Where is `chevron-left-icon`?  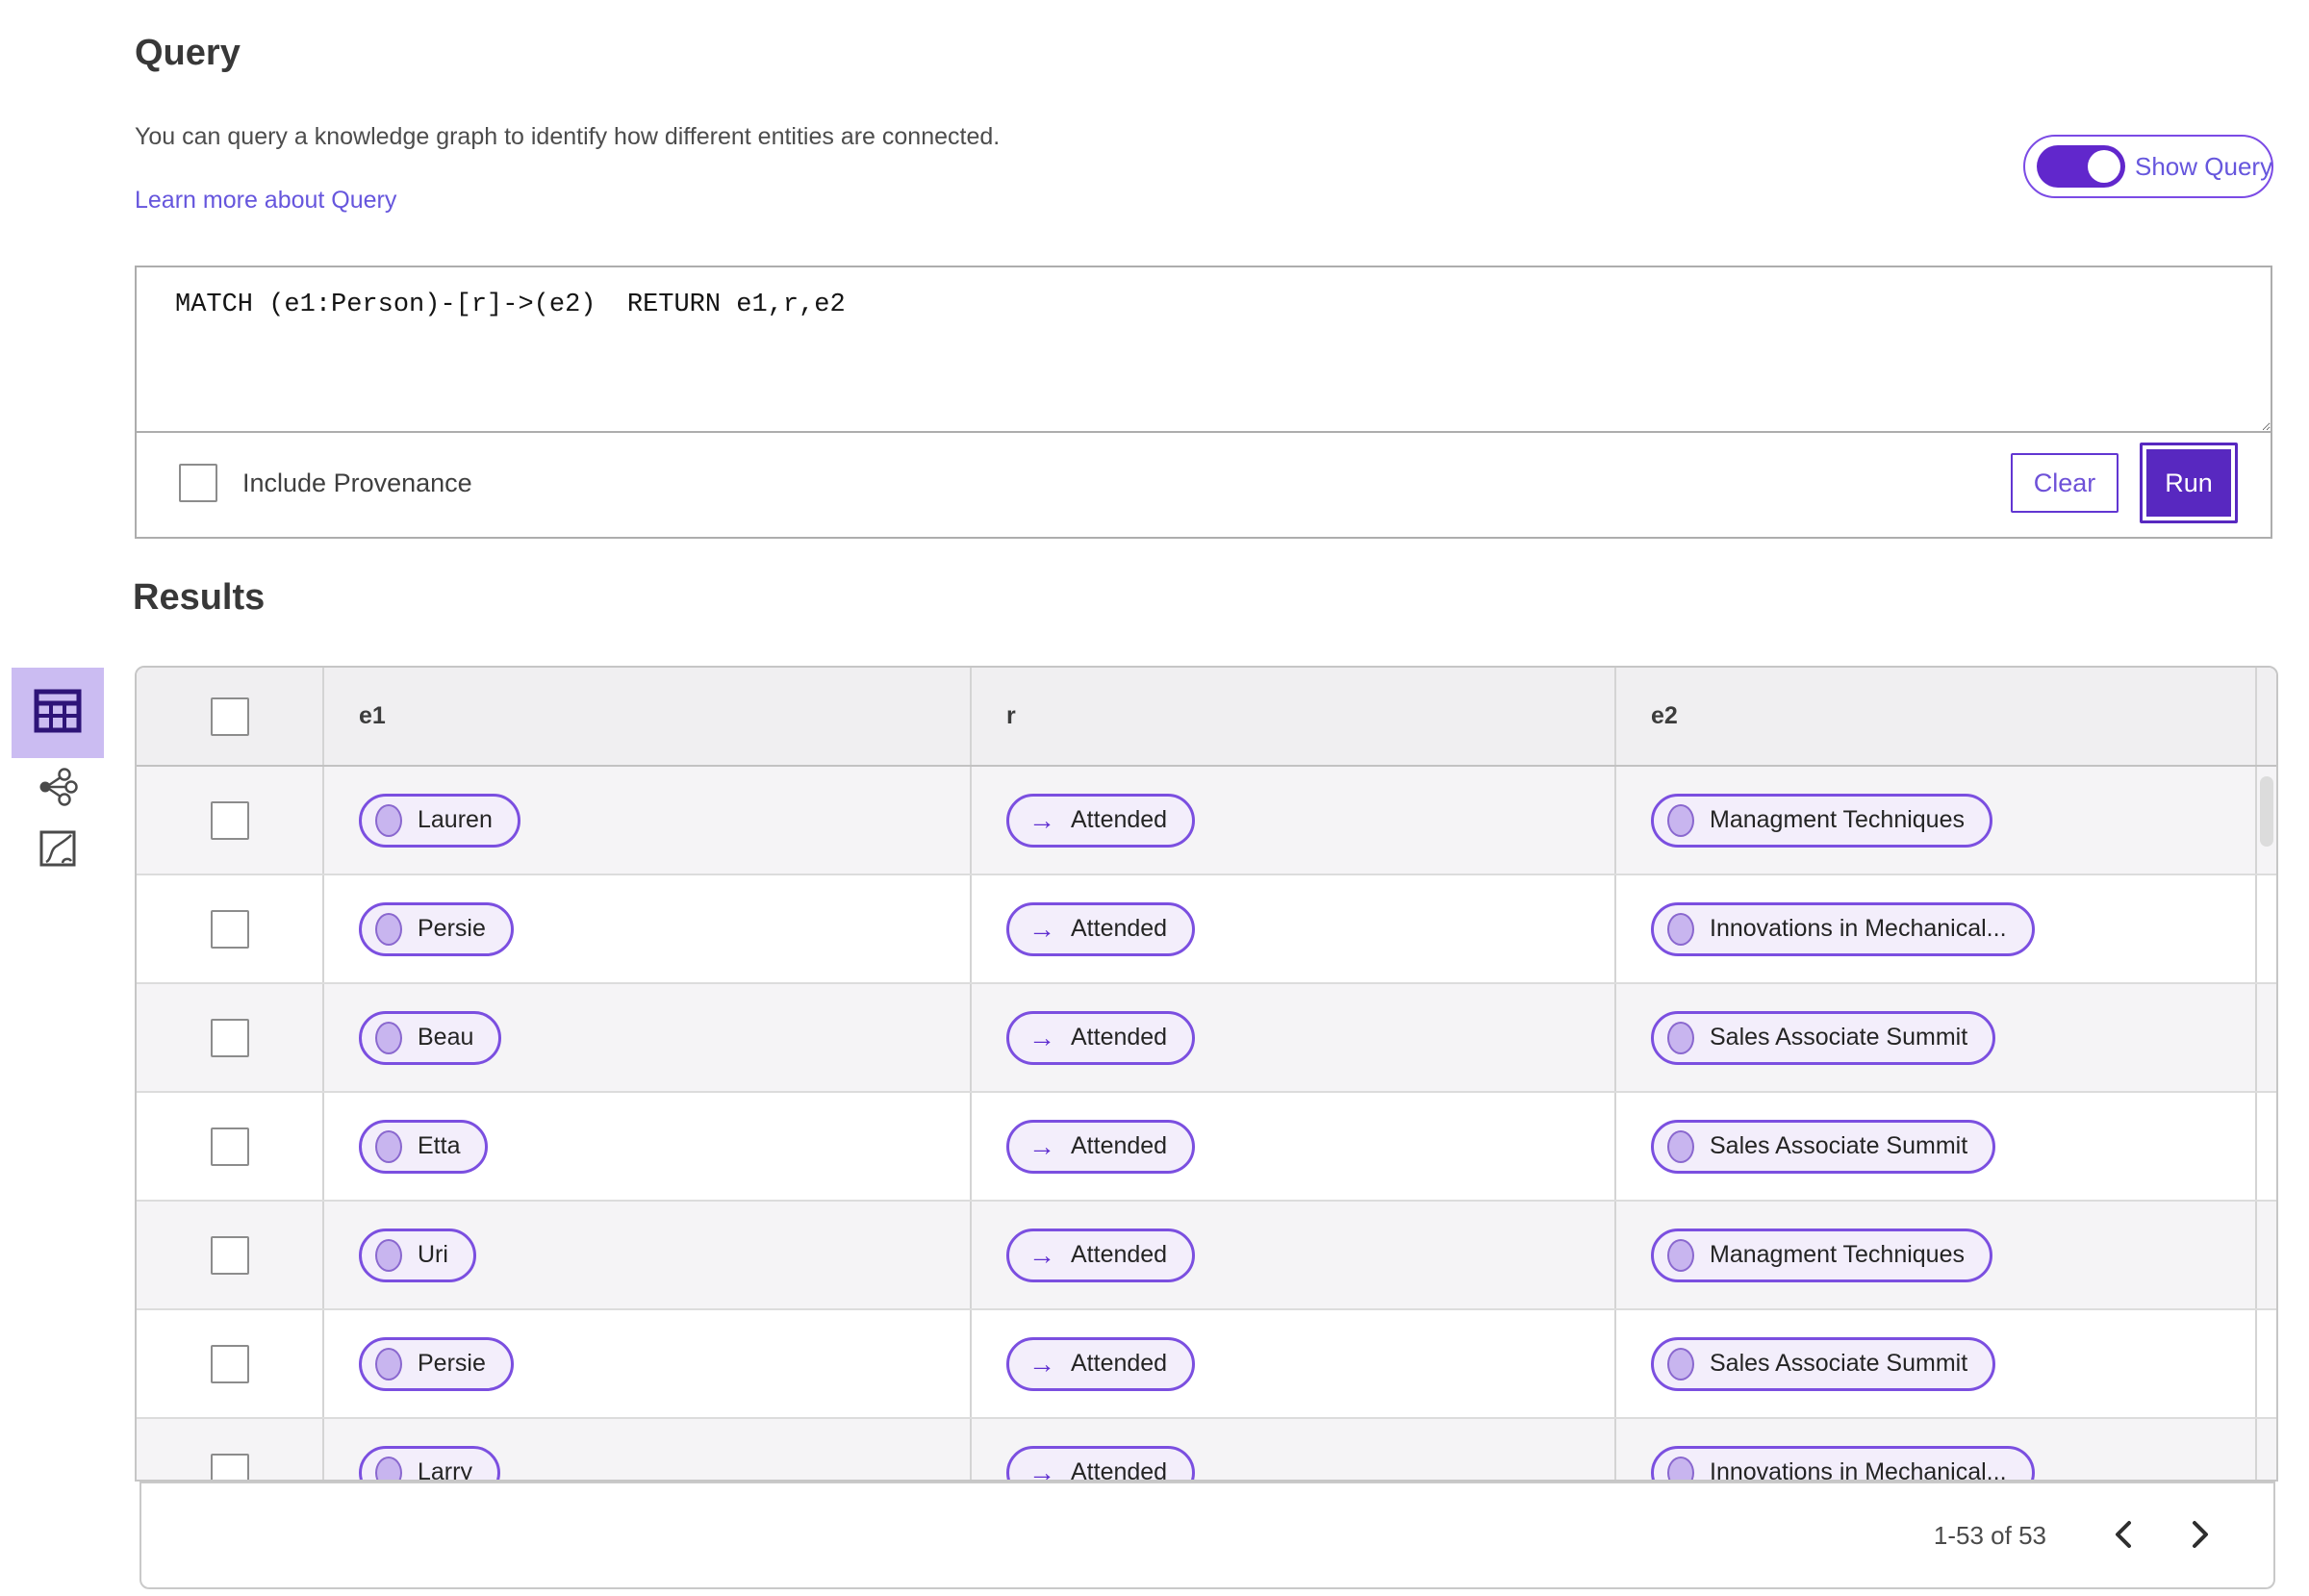 chevron-left-icon is located at coordinates (2123, 1536).